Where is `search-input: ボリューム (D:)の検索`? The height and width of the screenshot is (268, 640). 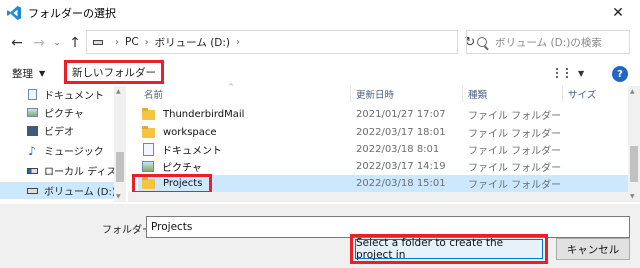 search-input: ボリューム (D:)の検索 is located at coordinates (548, 42).